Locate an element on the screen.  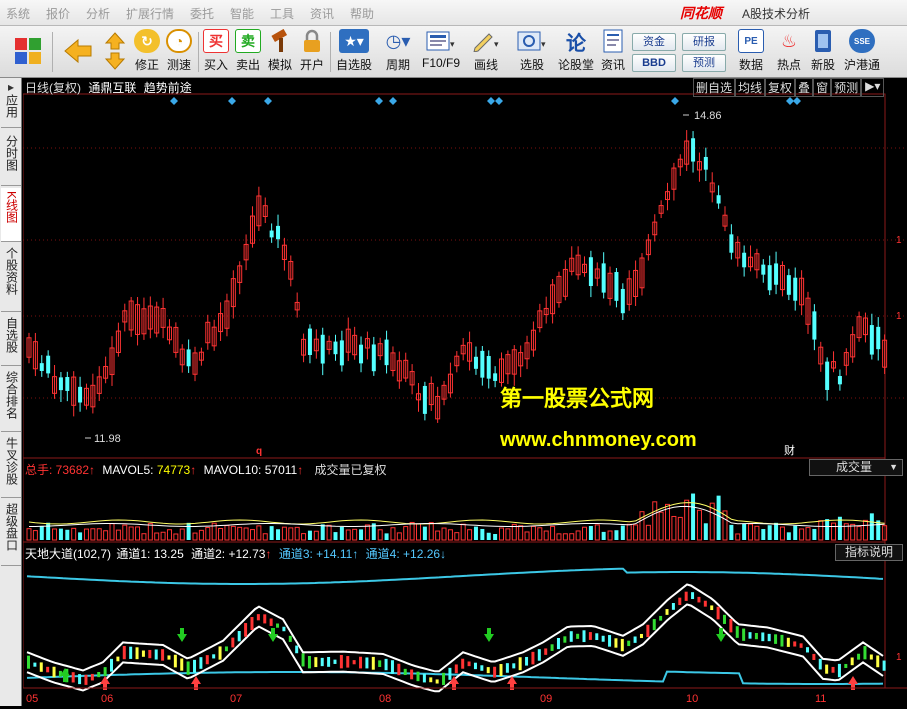
period-button: ◷▾ 周期 is located at coordinates (398, 52).